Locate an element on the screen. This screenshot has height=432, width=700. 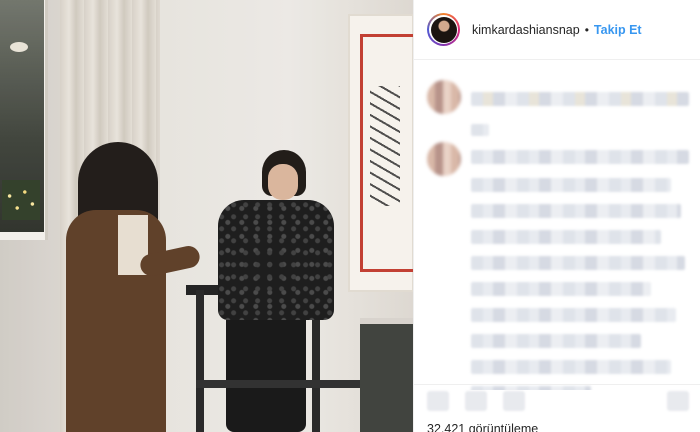
share-icon is located at coordinates (514, 401).